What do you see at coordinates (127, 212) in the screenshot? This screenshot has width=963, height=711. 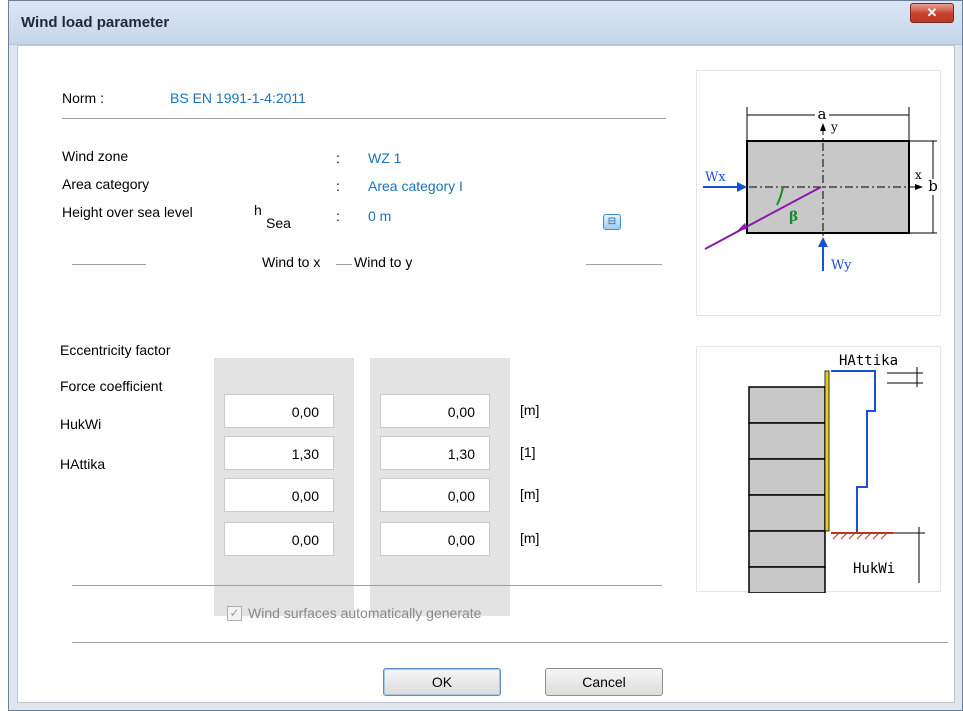 I see `height-sea-label: Height over sea level` at bounding box center [127, 212].